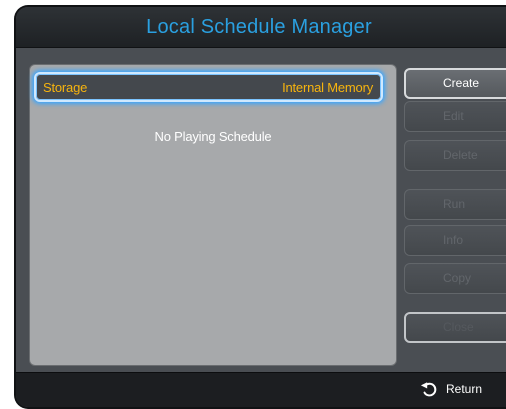 This screenshot has height=409, width=506. What do you see at coordinates (455, 240) in the screenshot?
I see `info-button: Info` at bounding box center [455, 240].